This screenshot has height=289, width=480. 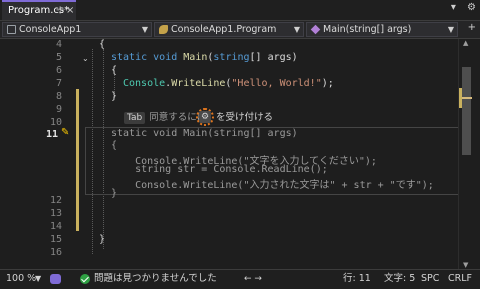 I want to click on line-number: 5, so click(x=58, y=57).